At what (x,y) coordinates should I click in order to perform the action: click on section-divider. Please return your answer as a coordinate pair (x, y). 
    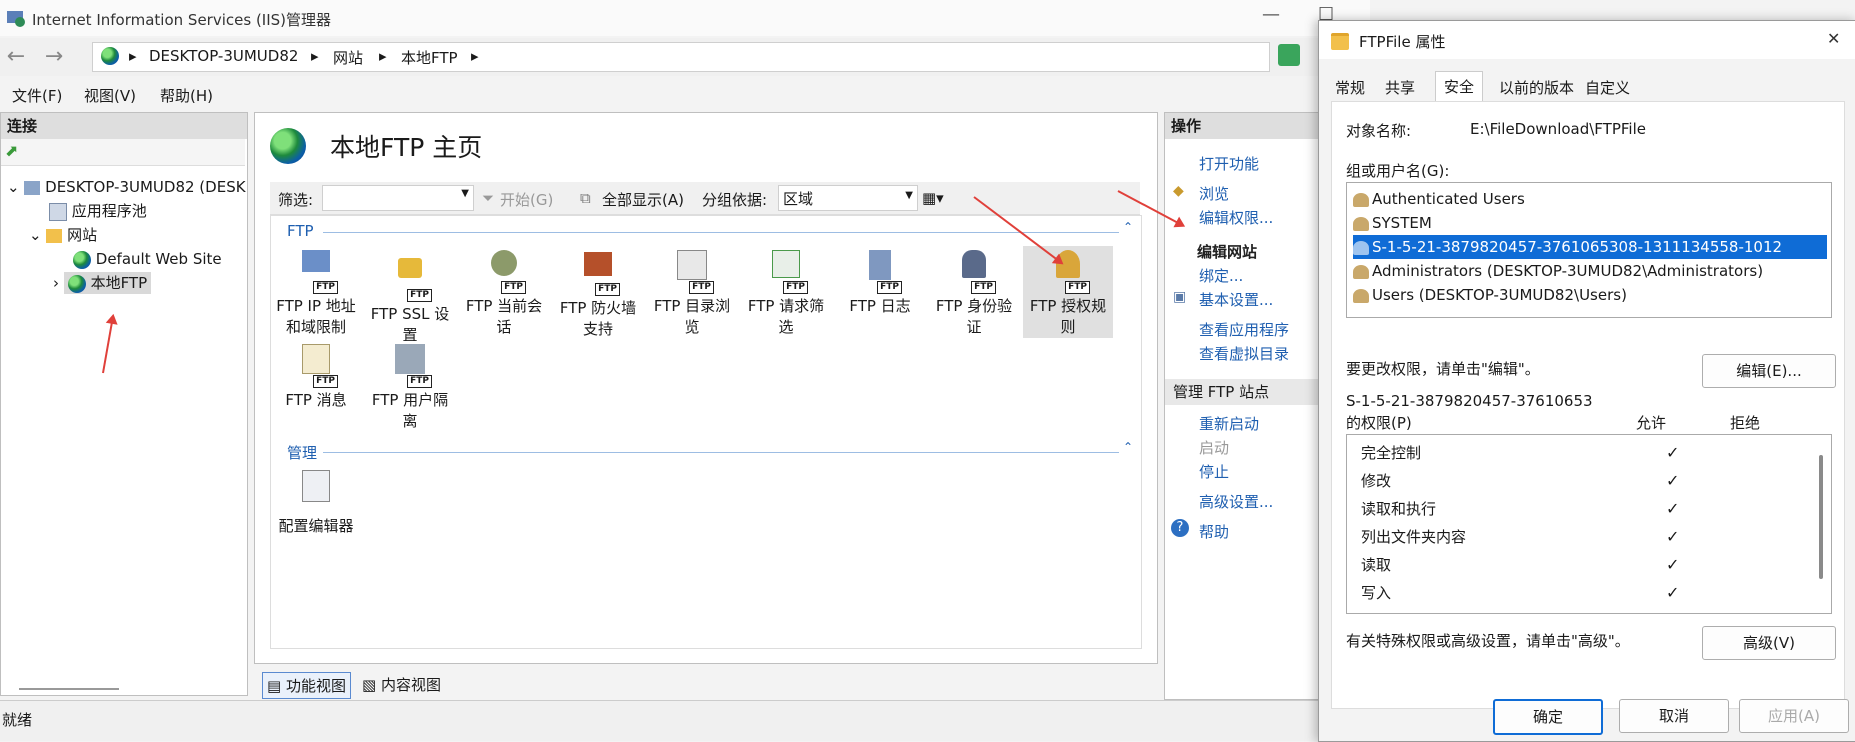
    Looking at the image, I should click on (721, 452).